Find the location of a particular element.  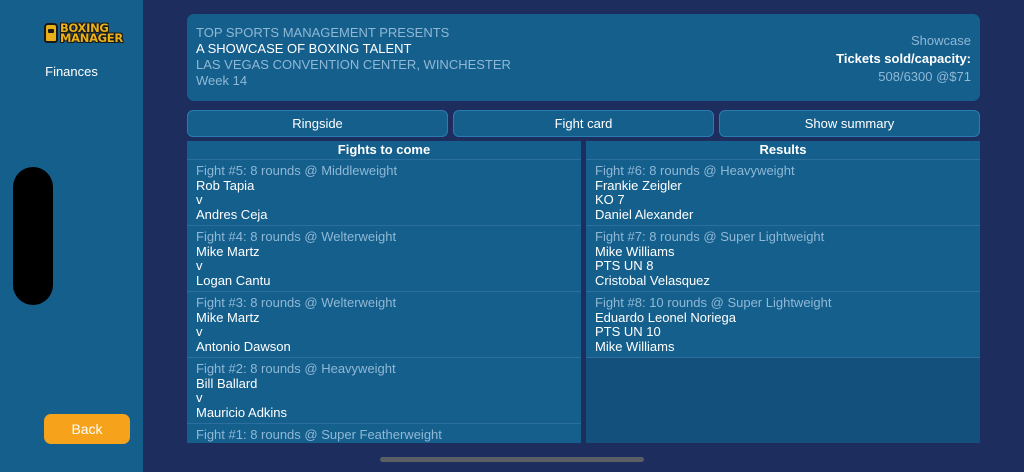

home-indicator is located at coordinates (512, 459).